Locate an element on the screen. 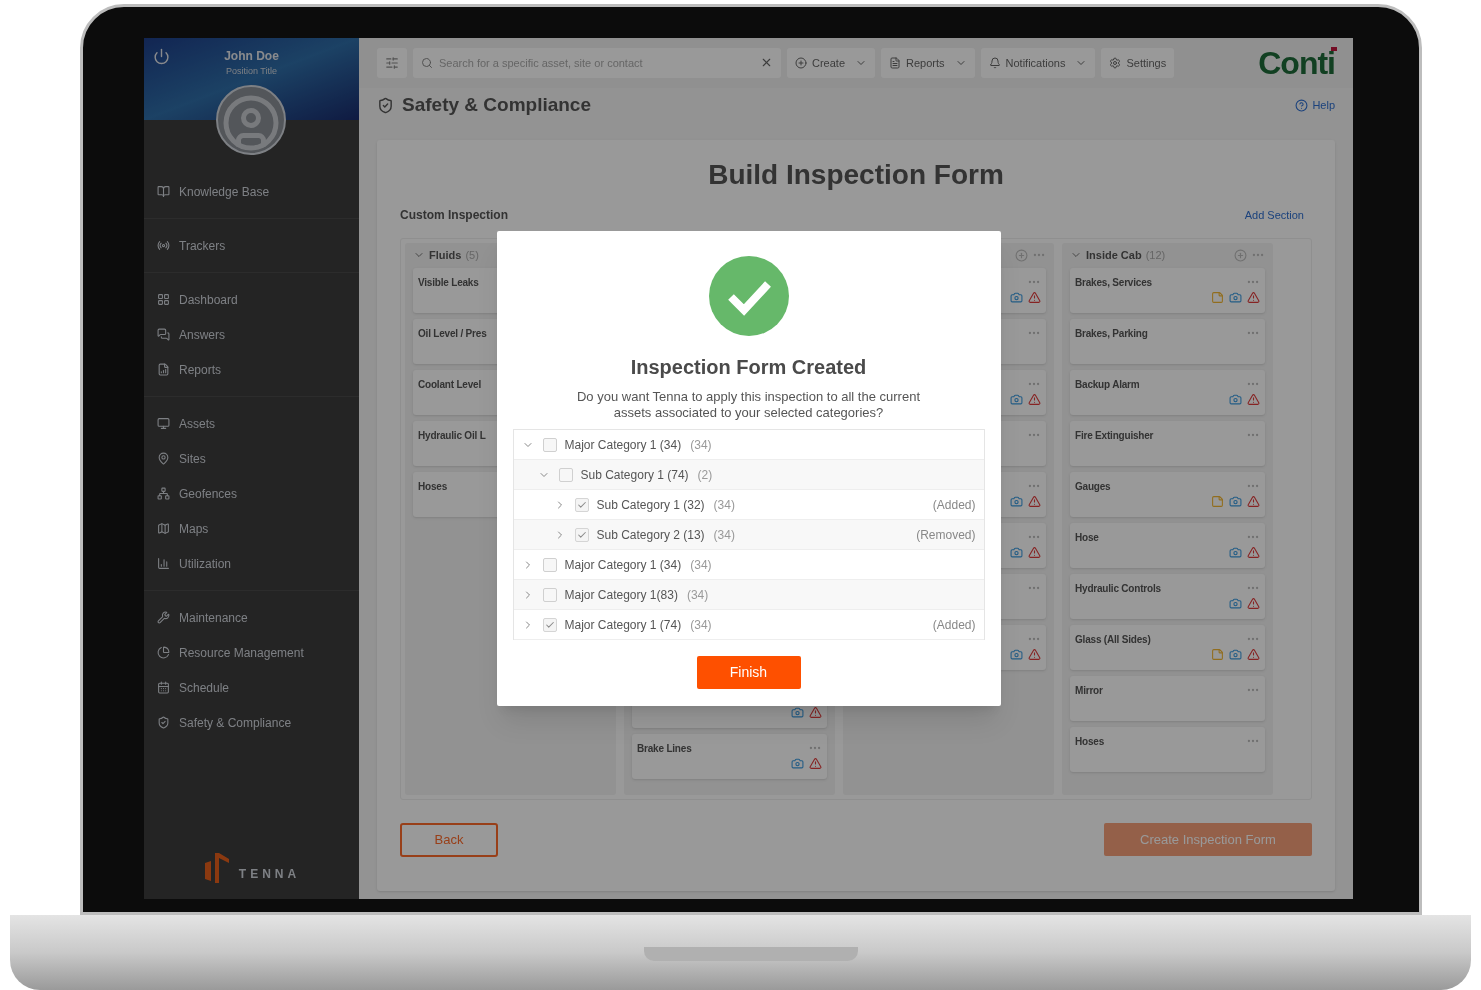 The width and height of the screenshot is (1481, 990). question-title: Backup Alarm is located at coordinates (1107, 385).